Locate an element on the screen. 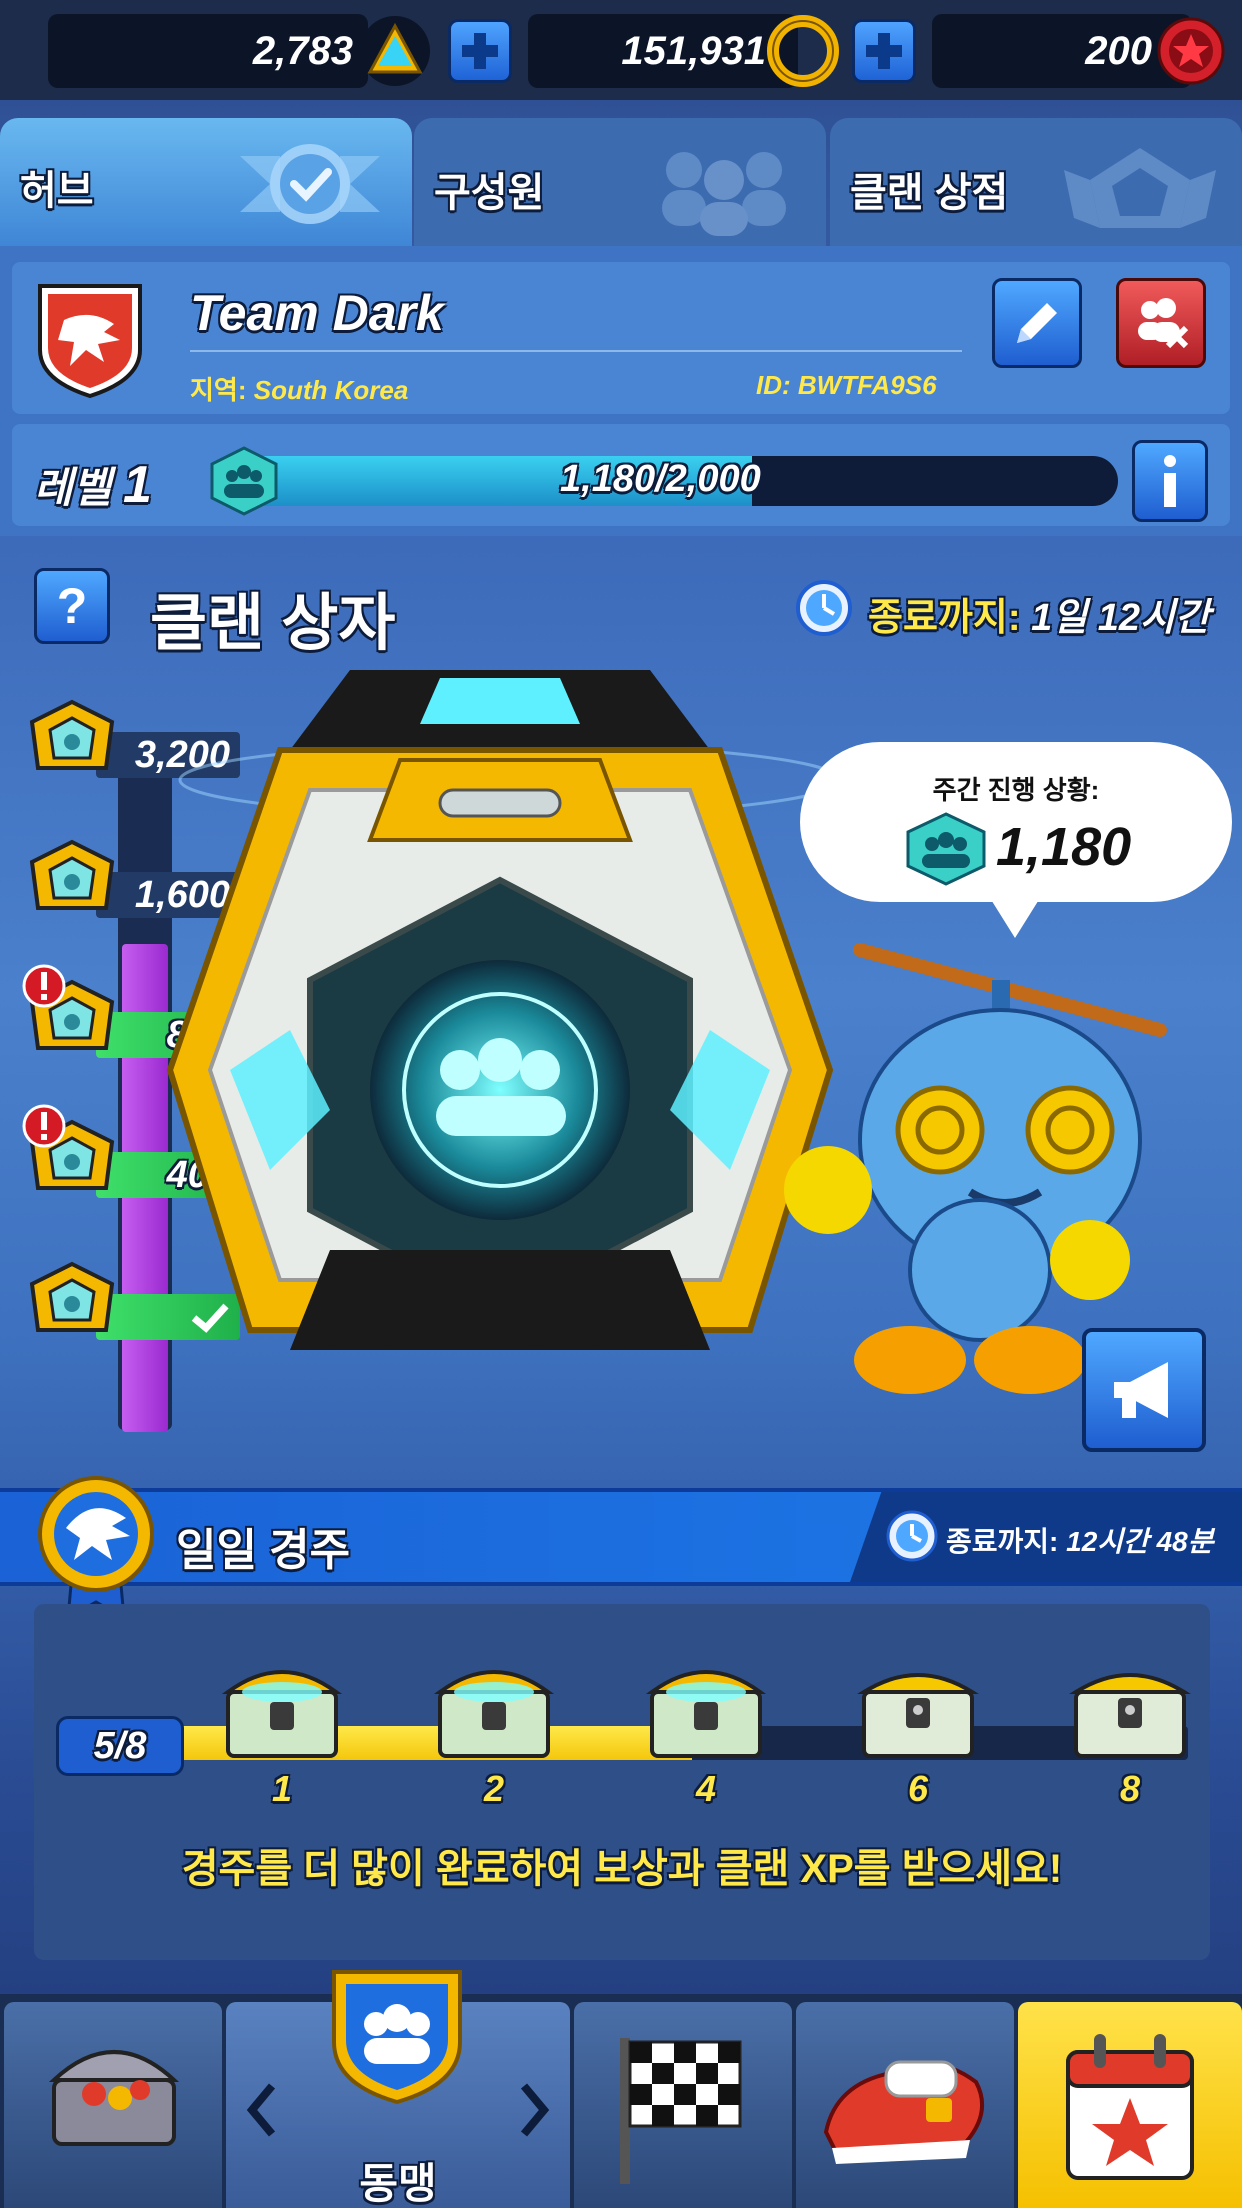  level-label: 레벨 1 is located at coordinates (93, 484).